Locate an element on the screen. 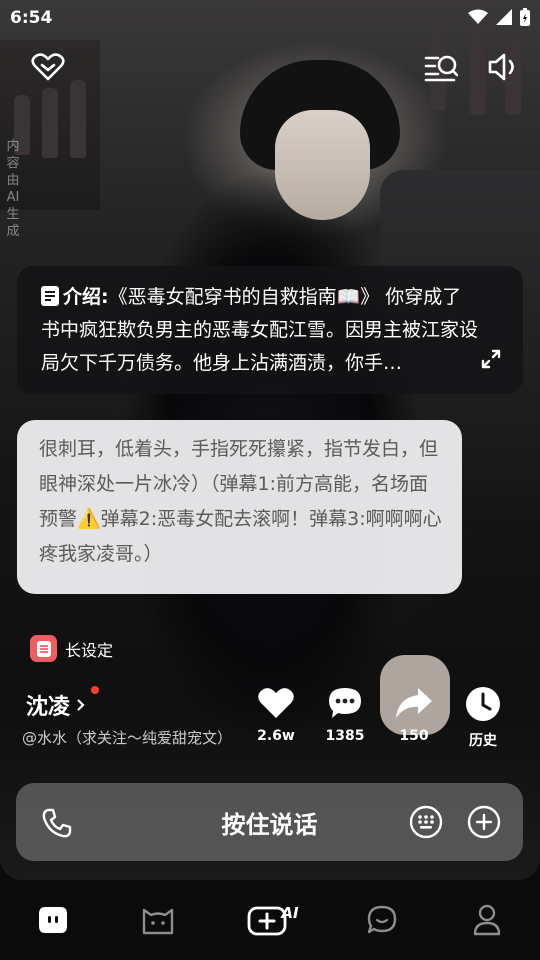 This screenshot has width=540, height=960. expand-button is located at coordinates (491, 363).